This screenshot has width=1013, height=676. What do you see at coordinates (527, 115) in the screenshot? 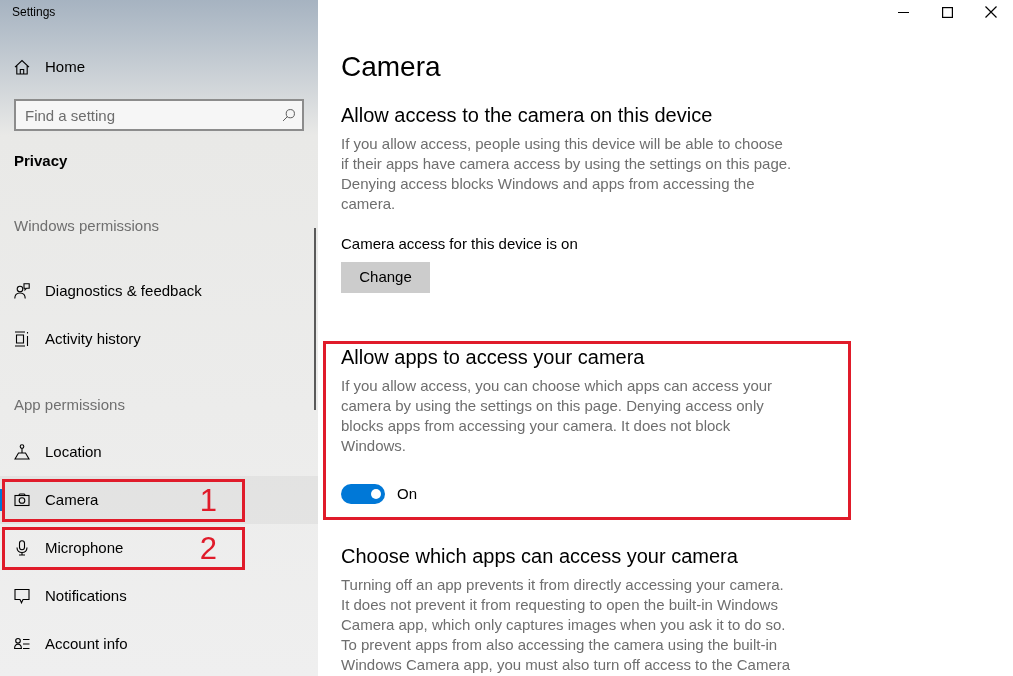
I see `section-heading: Allow access to the camera on this device` at bounding box center [527, 115].